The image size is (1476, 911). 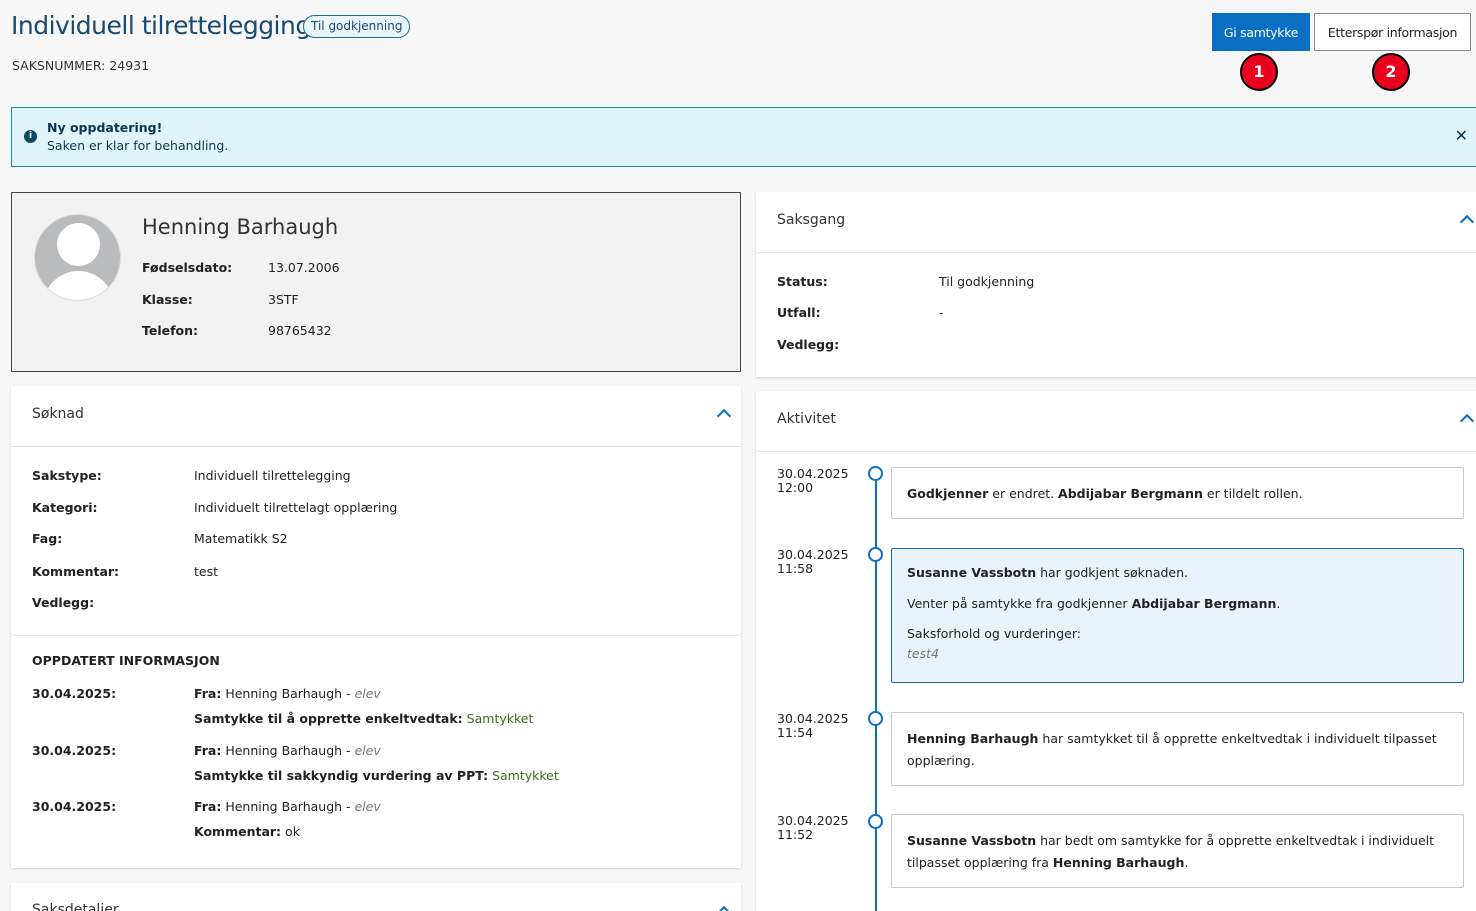 What do you see at coordinates (1392, 32) in the screenshot?
I see `request-information-button: Etterspør informasjon` at bounding box center [1392, 32].